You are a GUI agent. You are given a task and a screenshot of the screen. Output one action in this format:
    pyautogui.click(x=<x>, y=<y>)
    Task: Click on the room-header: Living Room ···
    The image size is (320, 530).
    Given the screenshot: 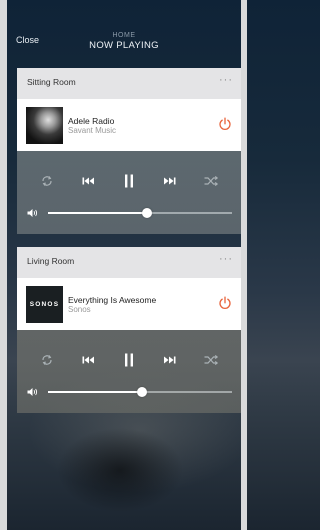 What is the action you would take?
    pyautogui.click(x=129, y=262)
    